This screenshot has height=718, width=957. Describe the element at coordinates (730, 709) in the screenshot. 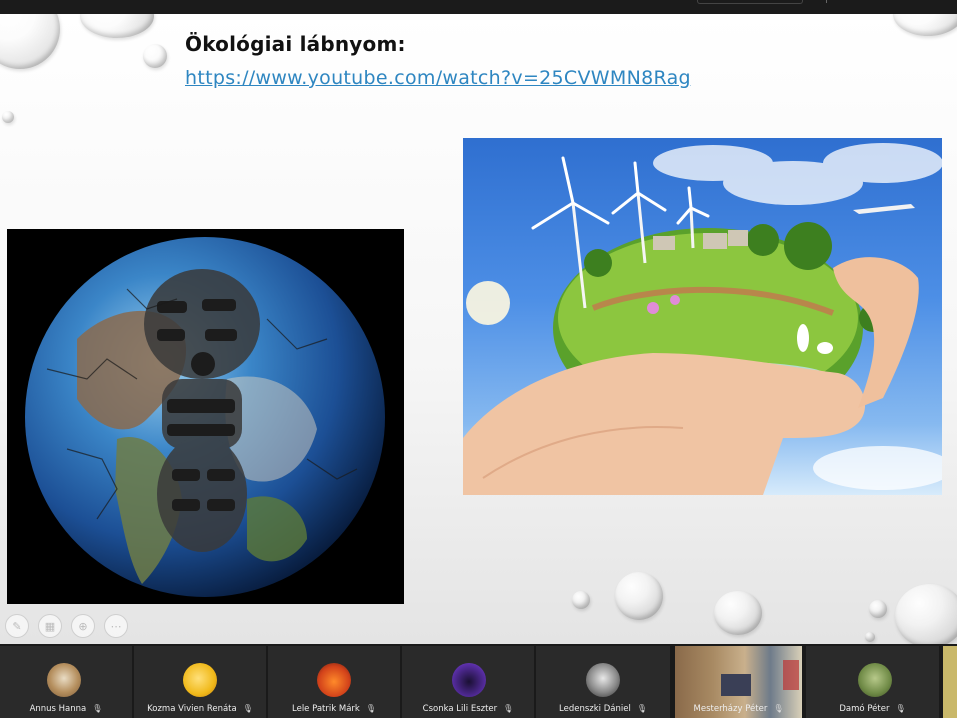

I see `participant-name: Mesterházy Péter` at that location.